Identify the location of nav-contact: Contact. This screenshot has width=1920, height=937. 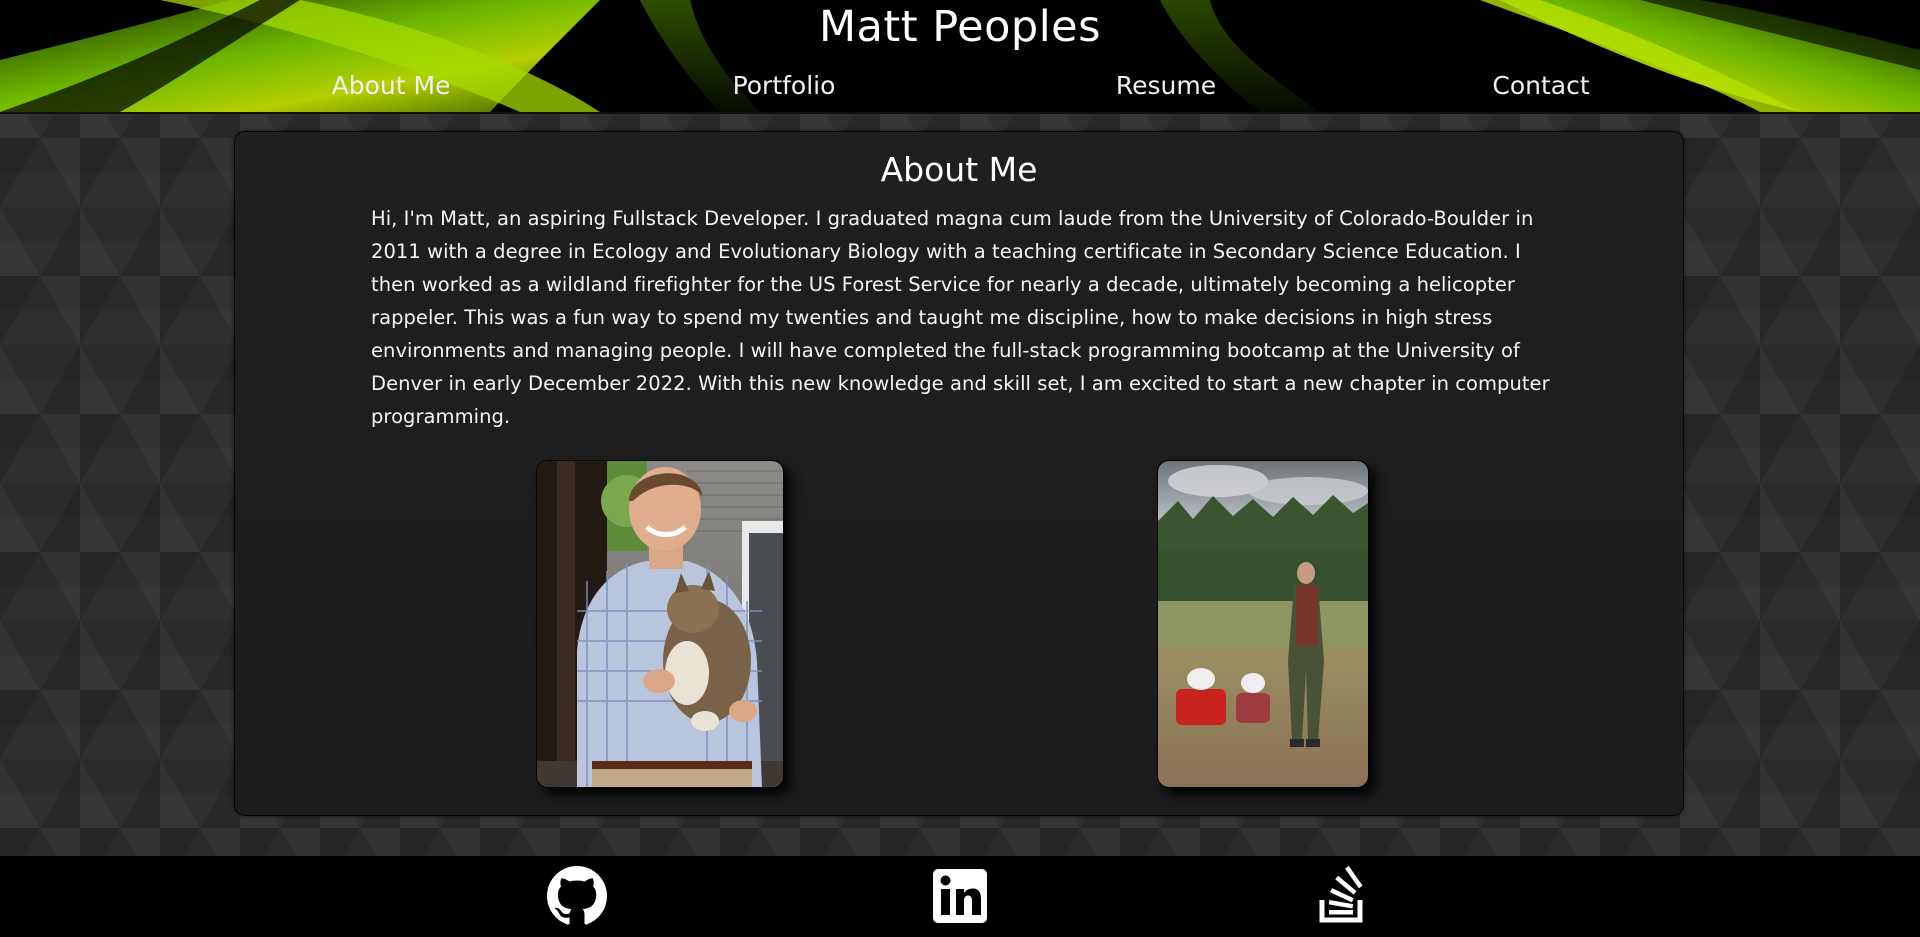
(1540, 86).